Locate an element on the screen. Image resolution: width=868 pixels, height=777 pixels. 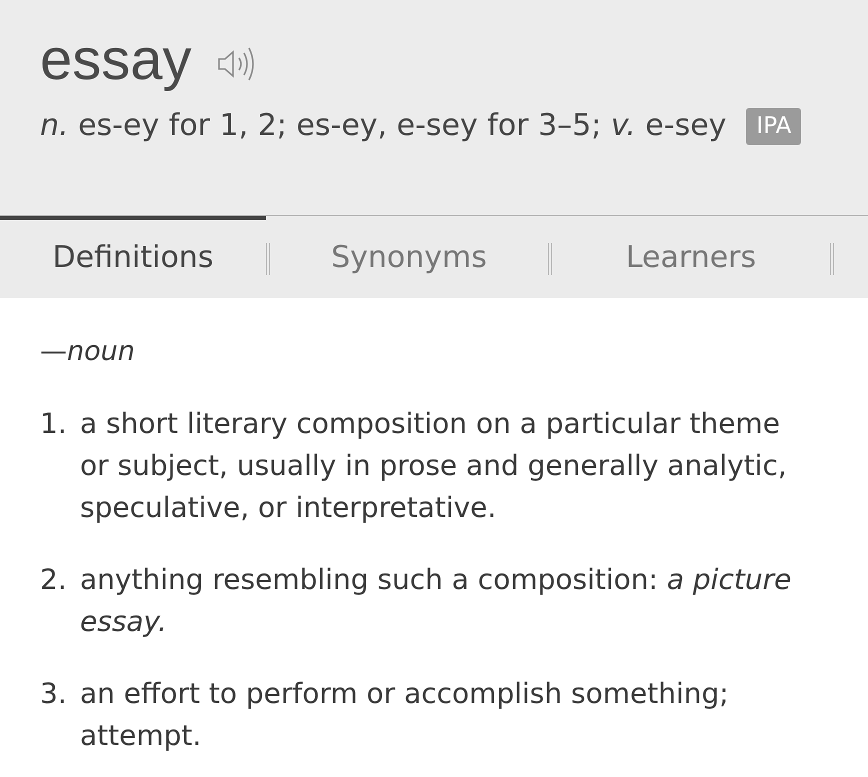
tab: Definitions is located at coordinates (133, 257).